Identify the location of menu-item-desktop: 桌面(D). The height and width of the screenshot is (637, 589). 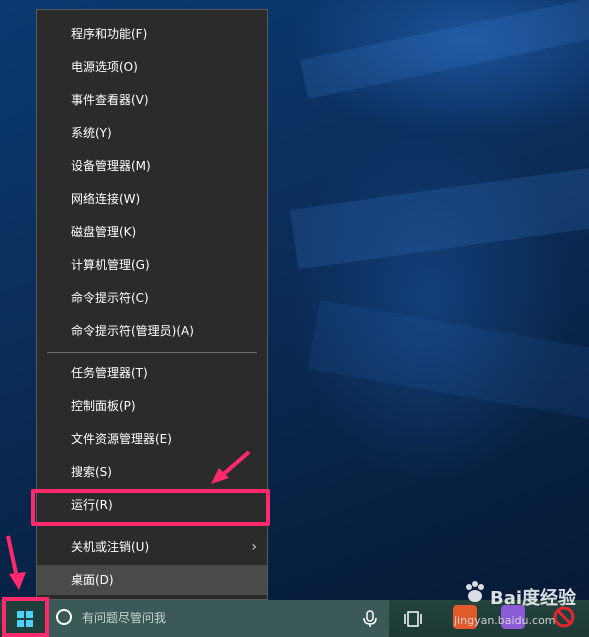
(152, 580).